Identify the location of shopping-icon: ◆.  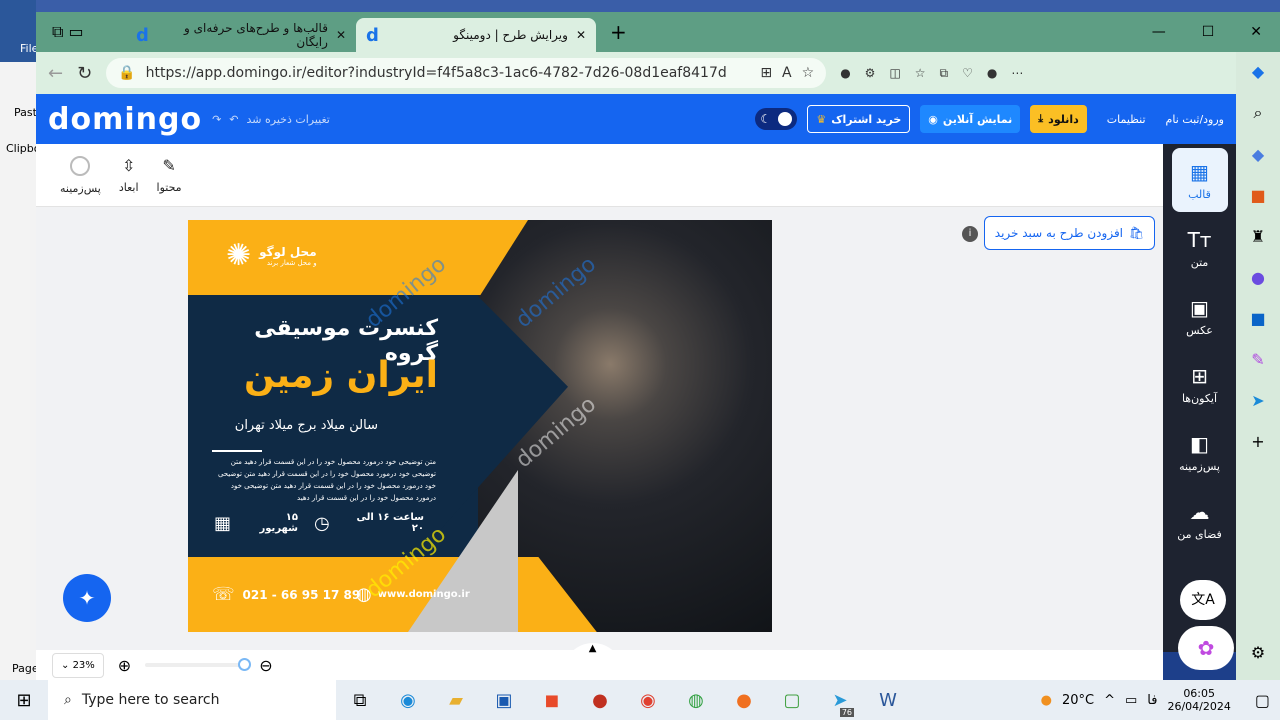
(1258, 154).